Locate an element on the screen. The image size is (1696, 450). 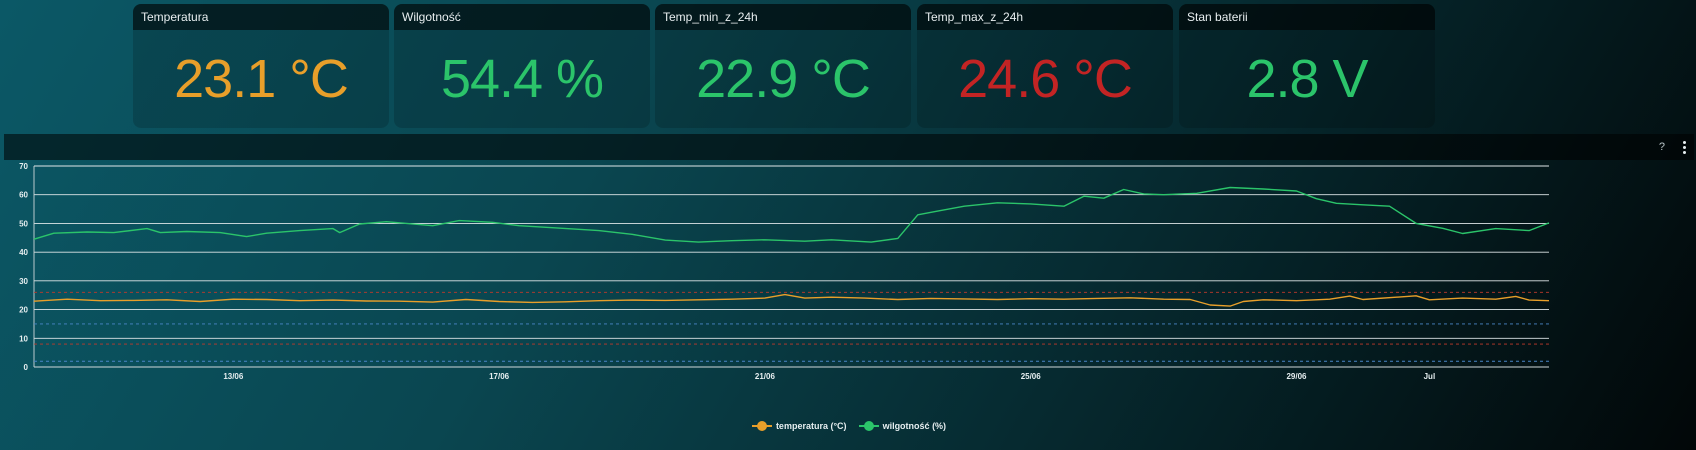
y-tick-label: 20 is located at coordinates (23, 310).